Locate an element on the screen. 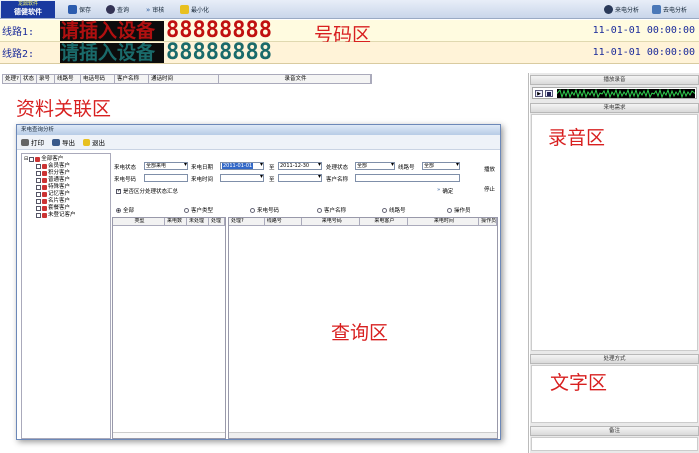 The image size is (699, 453). tree-item-unregistered: 未登记客户 is located at coordinates (56, 215).